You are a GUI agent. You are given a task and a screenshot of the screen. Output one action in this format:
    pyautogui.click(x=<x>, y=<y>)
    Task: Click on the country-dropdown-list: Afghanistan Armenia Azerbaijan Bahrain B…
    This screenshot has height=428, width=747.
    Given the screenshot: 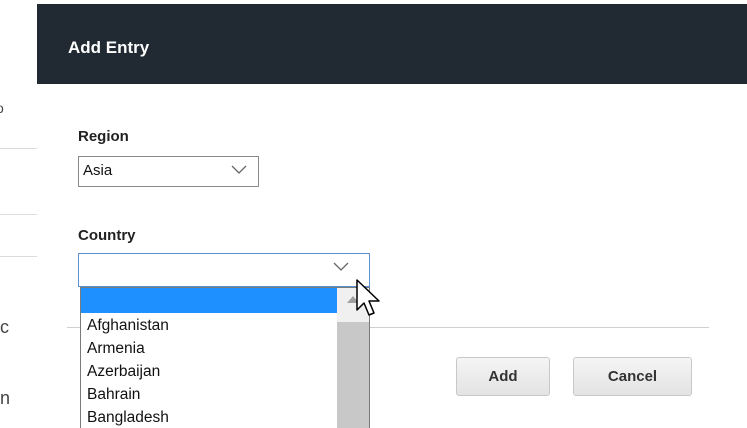 What is the action you would take?
    pyautogui.click(x=225, y=357)
    